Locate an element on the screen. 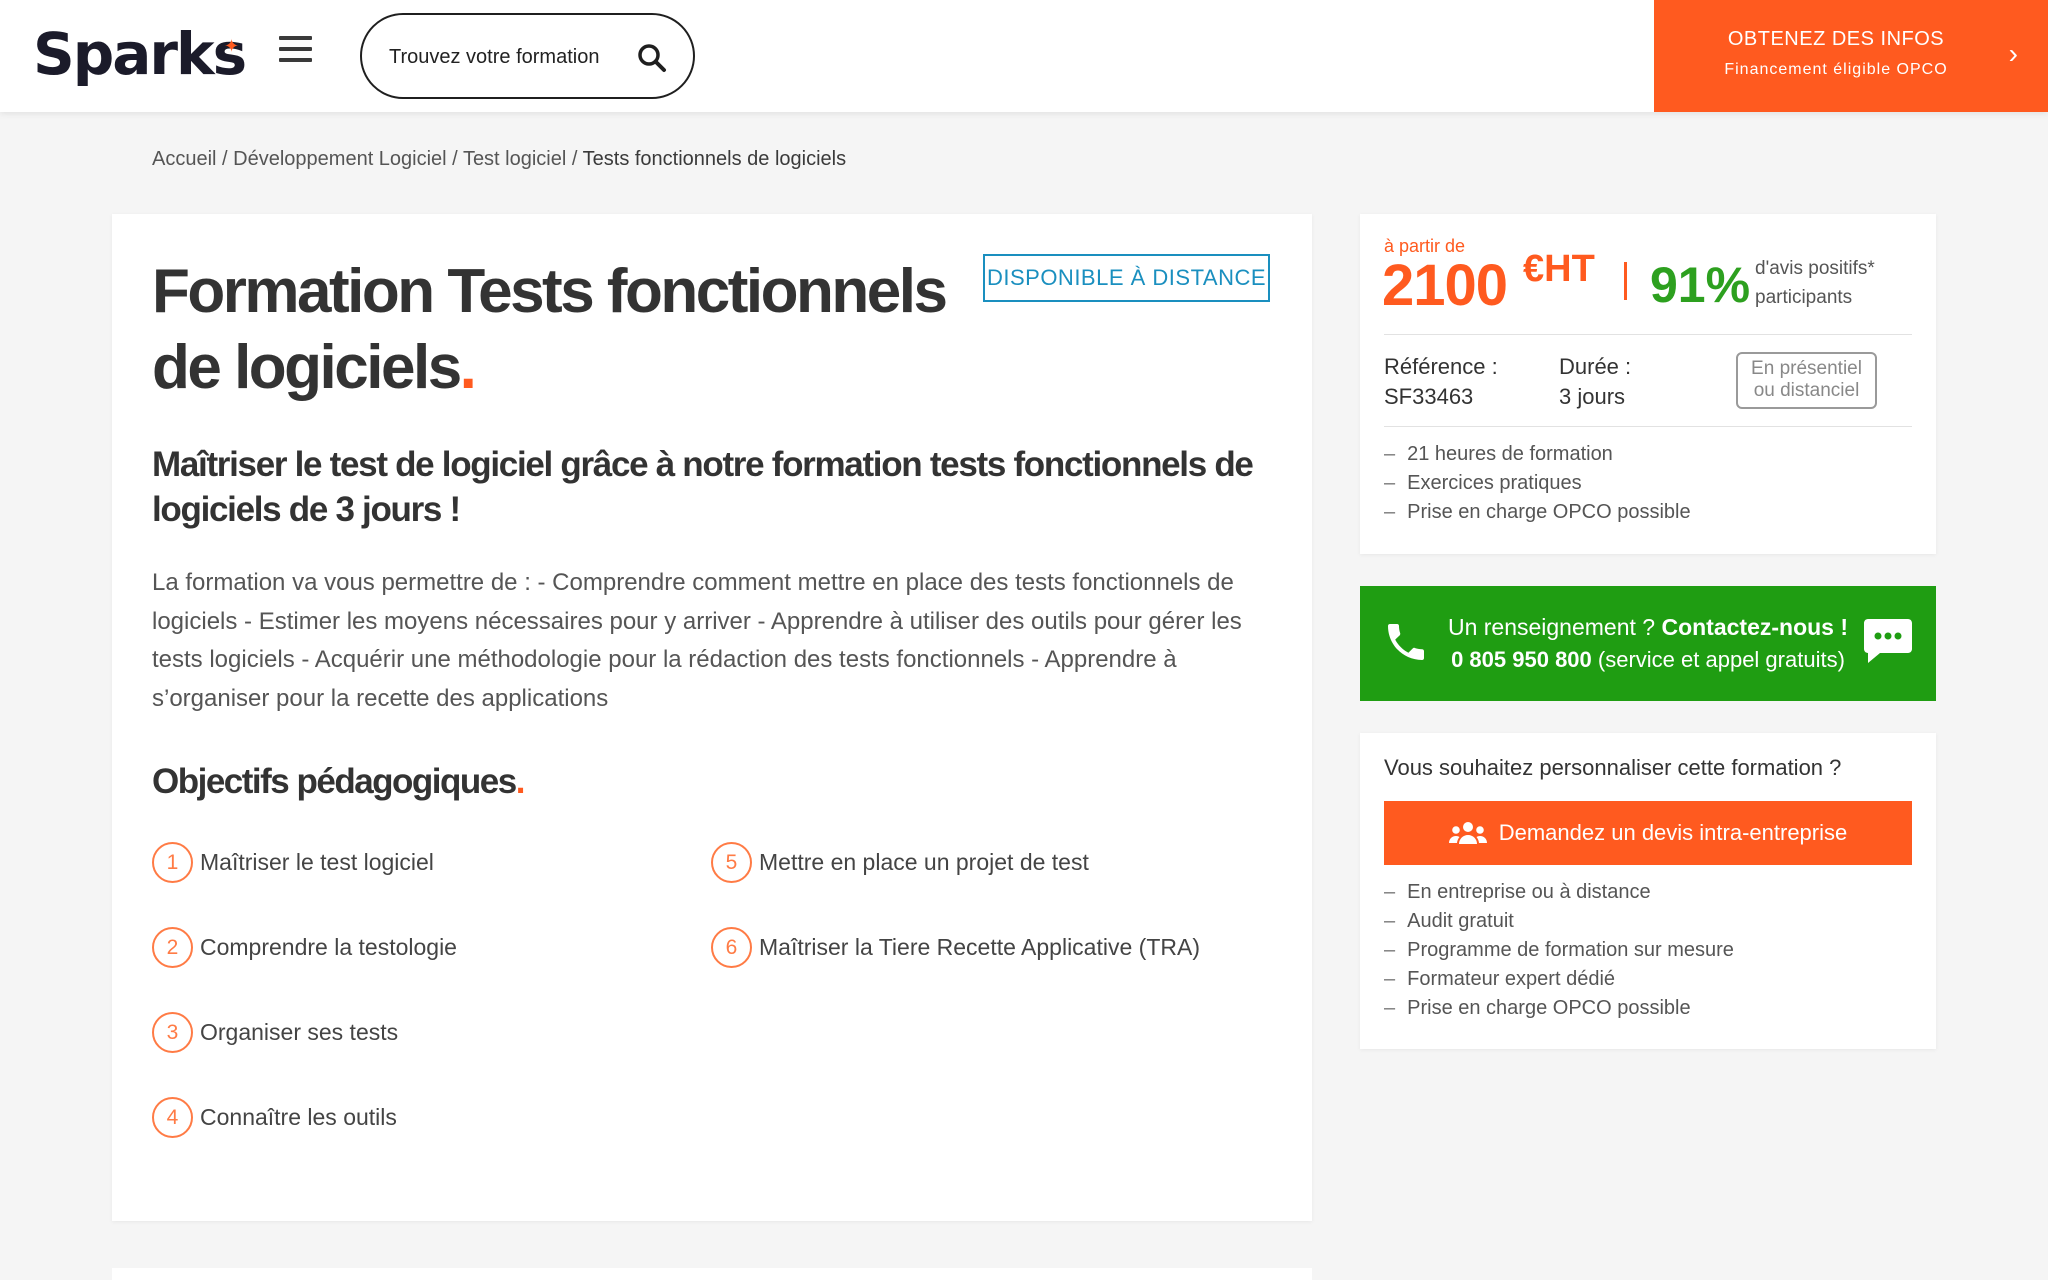  list-item: Exercices pratiques is located at coordinates (1537, 483).